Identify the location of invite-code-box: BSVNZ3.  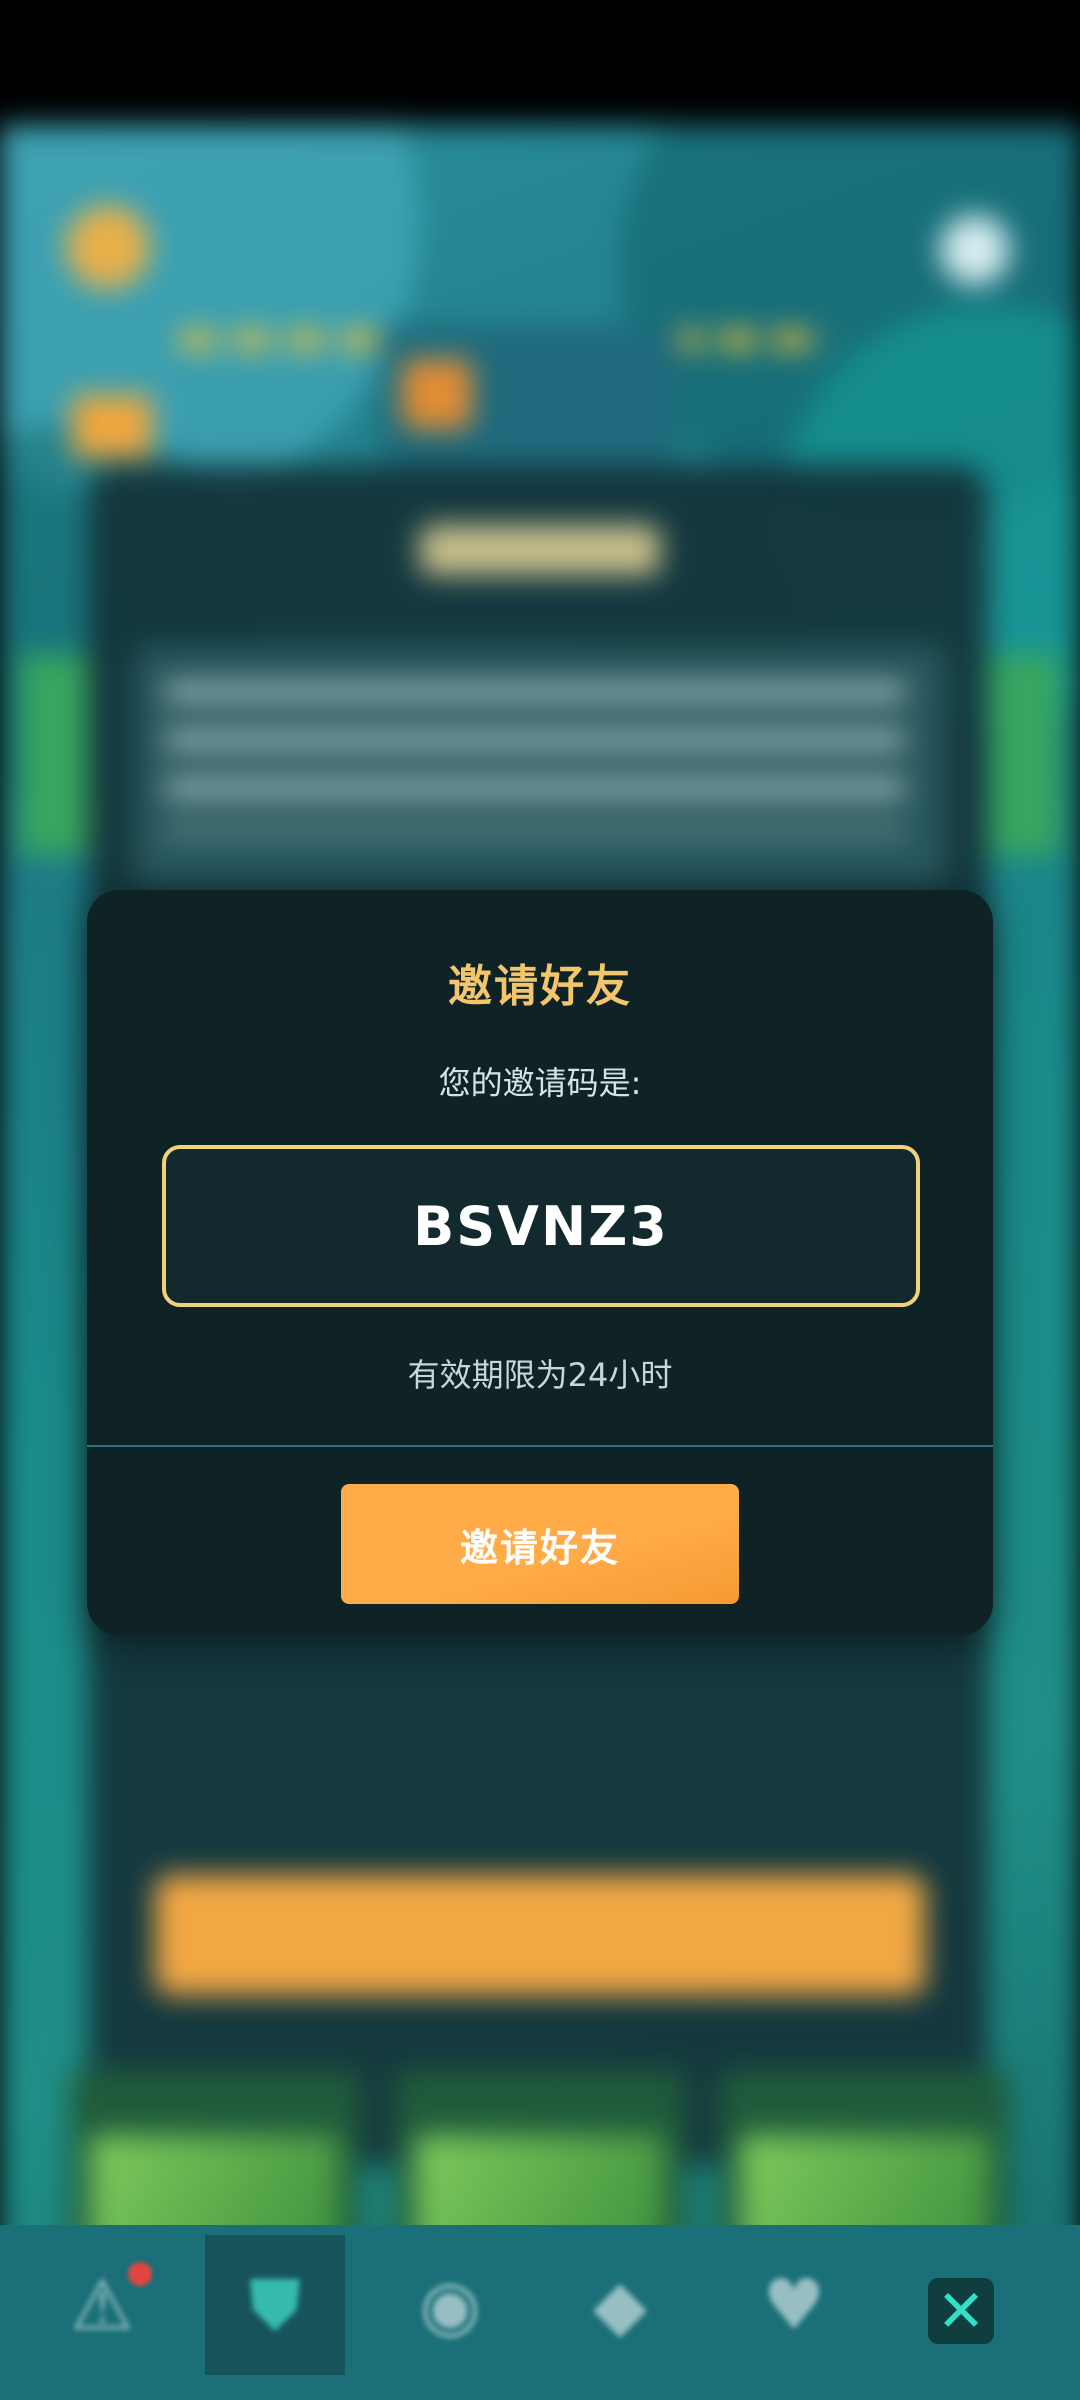
(541, 1226).